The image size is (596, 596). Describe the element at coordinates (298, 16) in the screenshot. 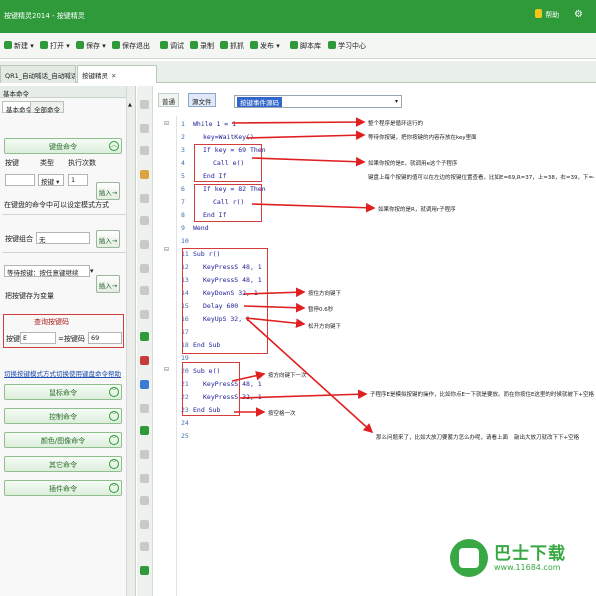

I see `title-bar: 按键精灵2014 - 按键精灵 帮助 ⚙` at that location.